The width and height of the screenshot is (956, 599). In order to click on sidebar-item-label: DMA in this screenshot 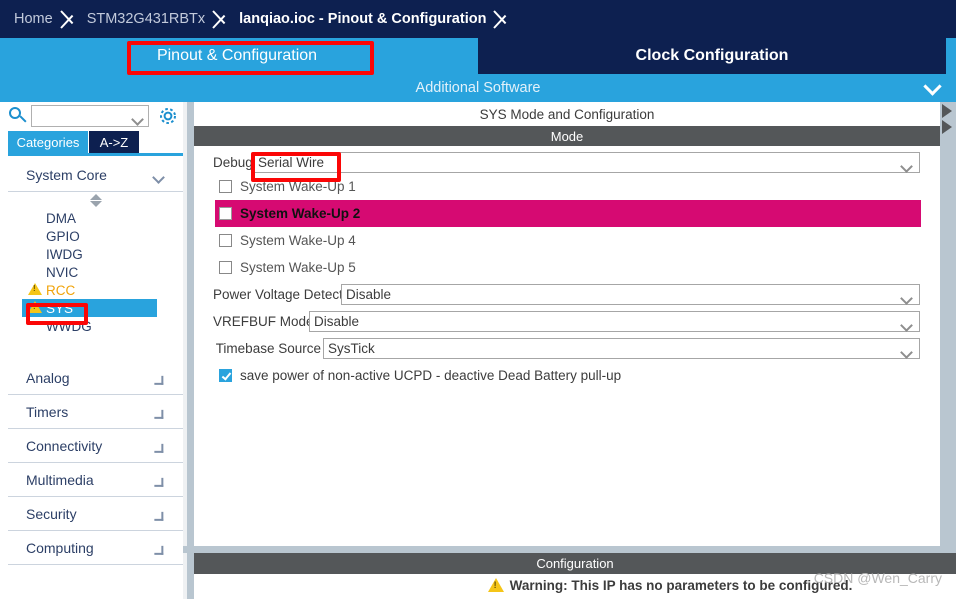, I will do `click(61, 218)`.